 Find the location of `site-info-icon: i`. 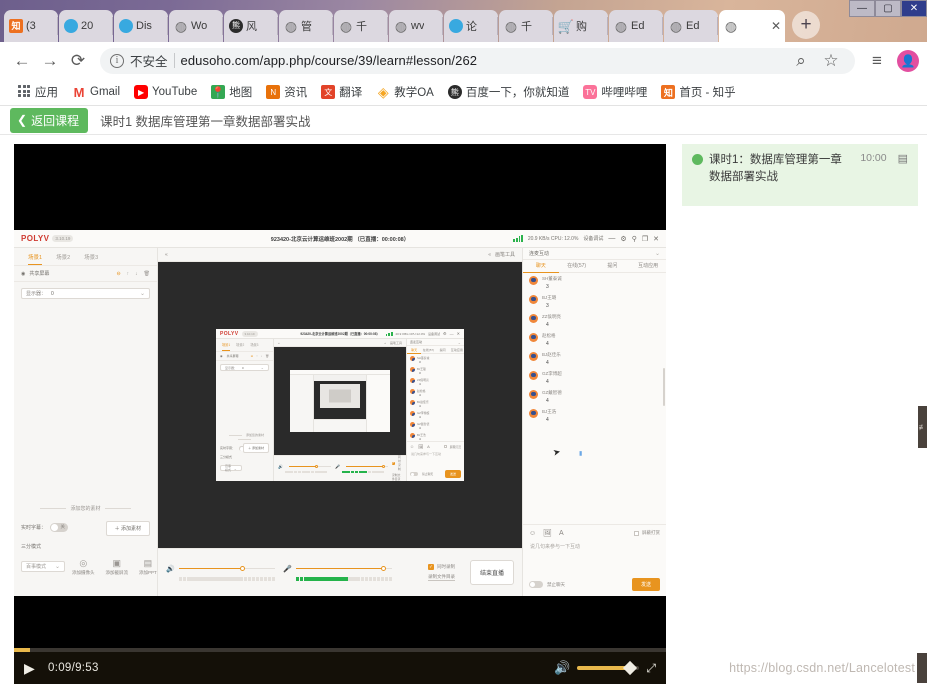

site-info-icon: i is located at coordinates (117, 60).